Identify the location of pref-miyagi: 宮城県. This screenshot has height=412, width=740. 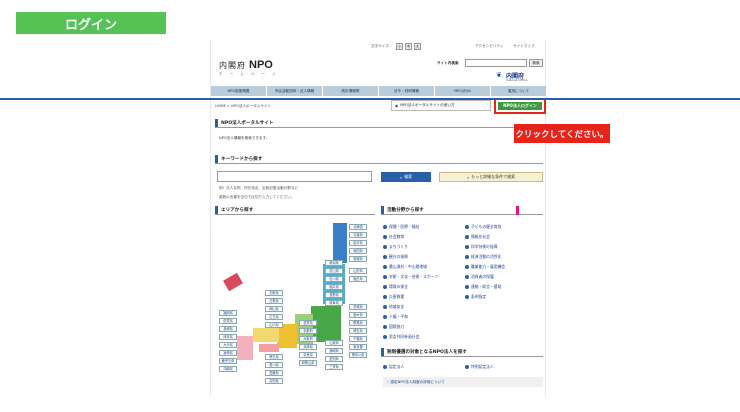
(358, 259).